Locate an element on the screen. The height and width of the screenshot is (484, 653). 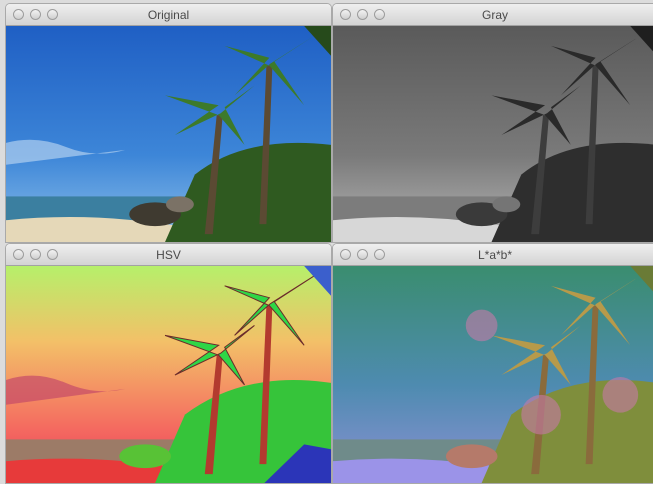
window-title: L*a*b* is located at coordinates (495, 255).